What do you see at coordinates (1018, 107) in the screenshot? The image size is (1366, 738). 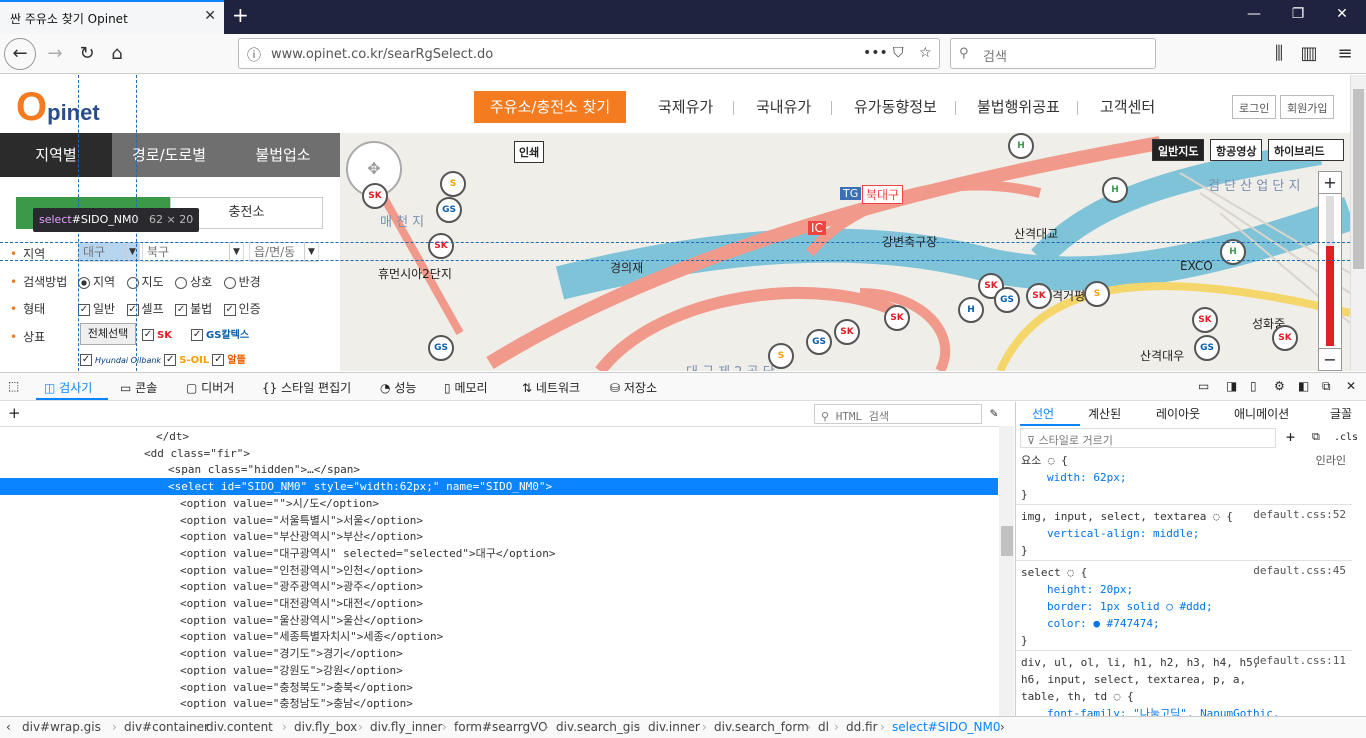 I see `nav-violations: 불법행위공표` at bounding box center [1018, 107].